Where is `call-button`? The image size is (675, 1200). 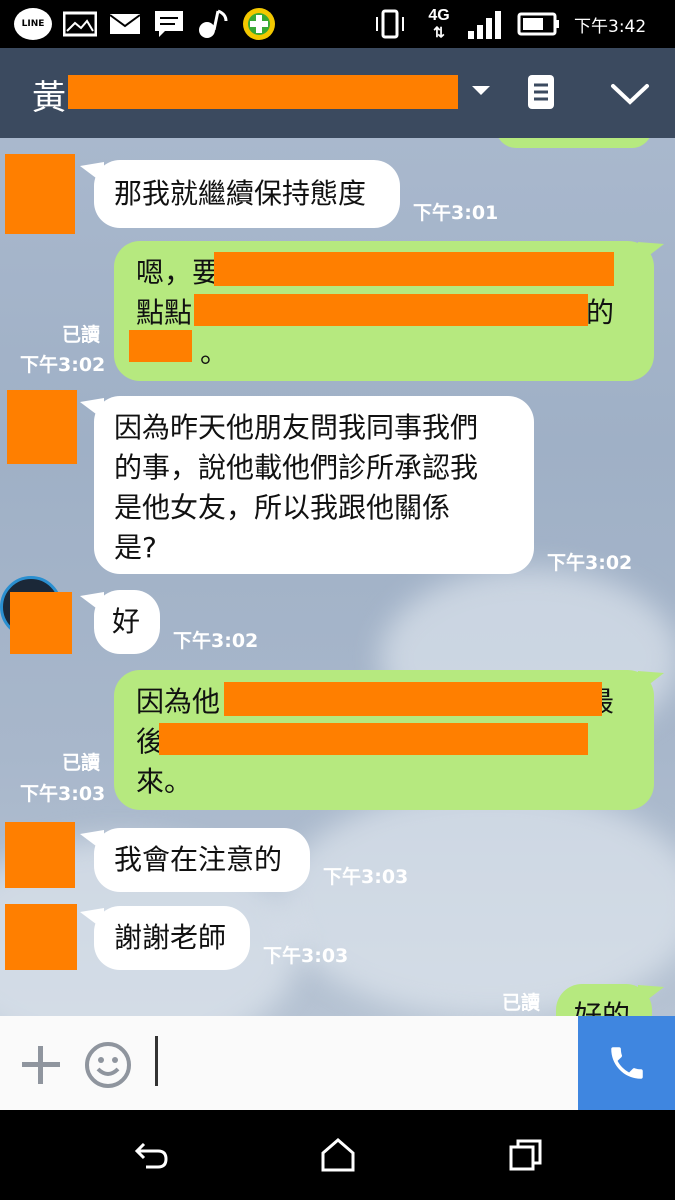 call-button is located at coordinates (626, 1063).